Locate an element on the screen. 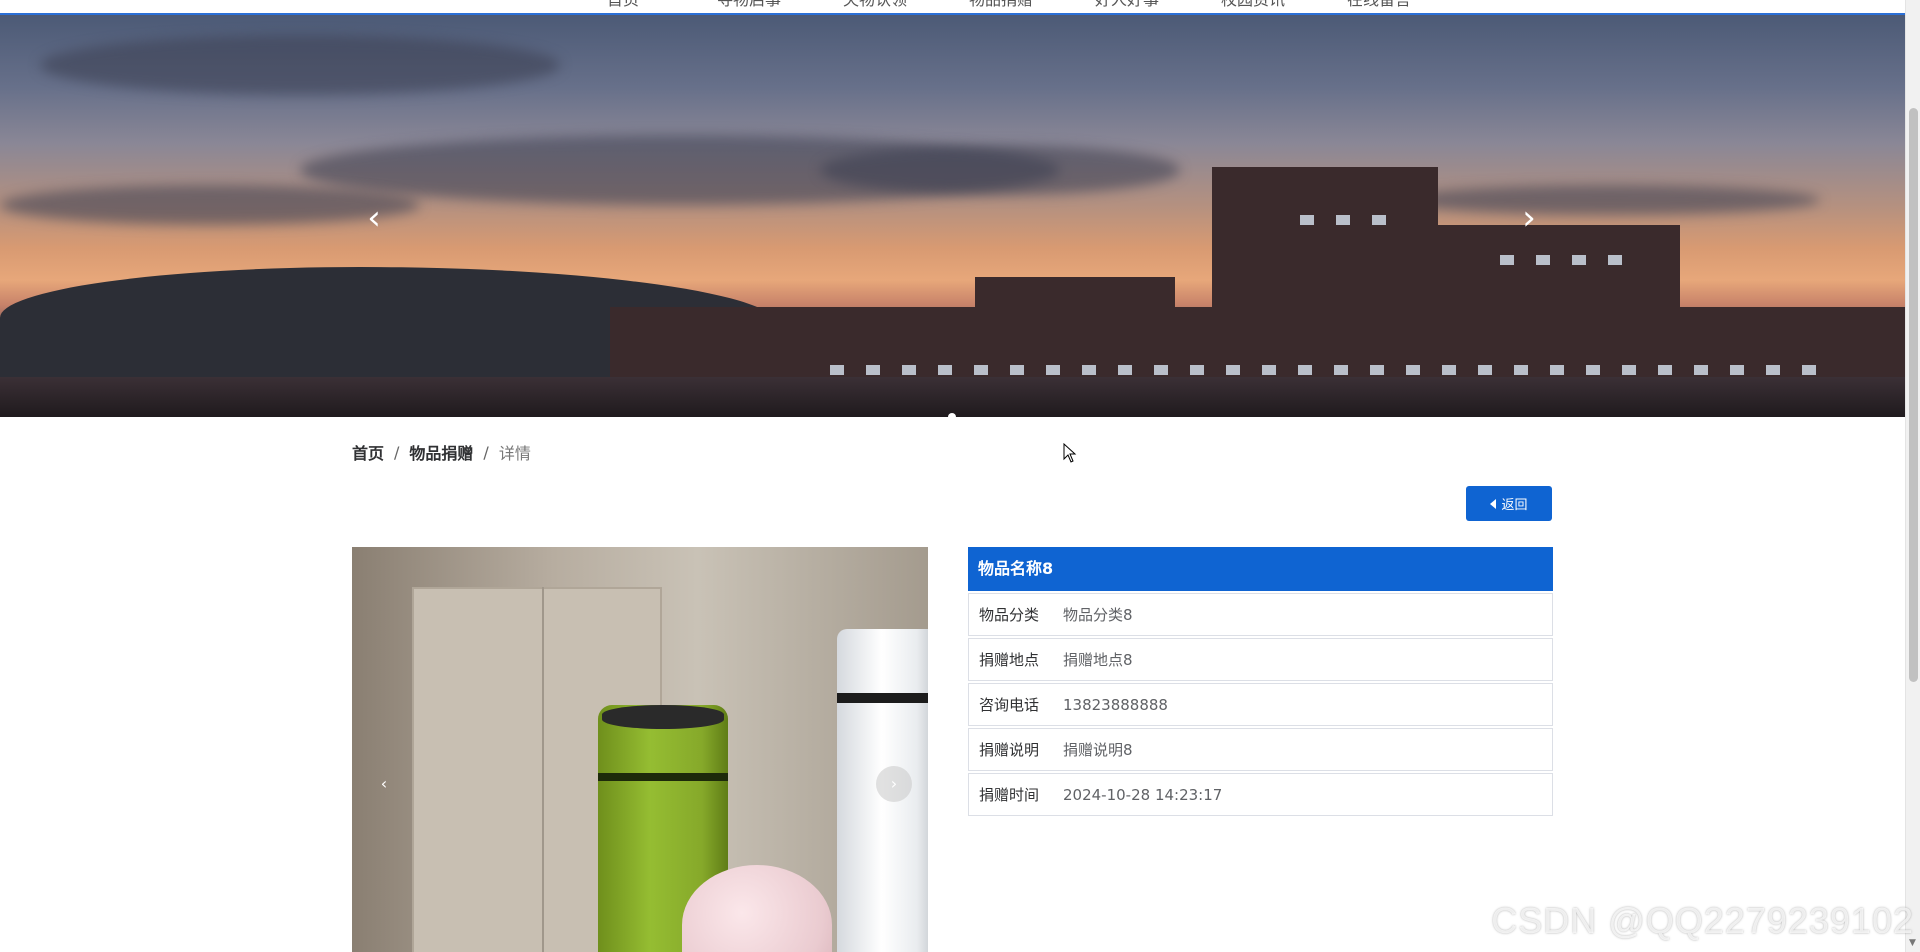 This screenshot has height=952, width=1920. detail-label: 咨询电话 is located at coordinates (1009, 705).